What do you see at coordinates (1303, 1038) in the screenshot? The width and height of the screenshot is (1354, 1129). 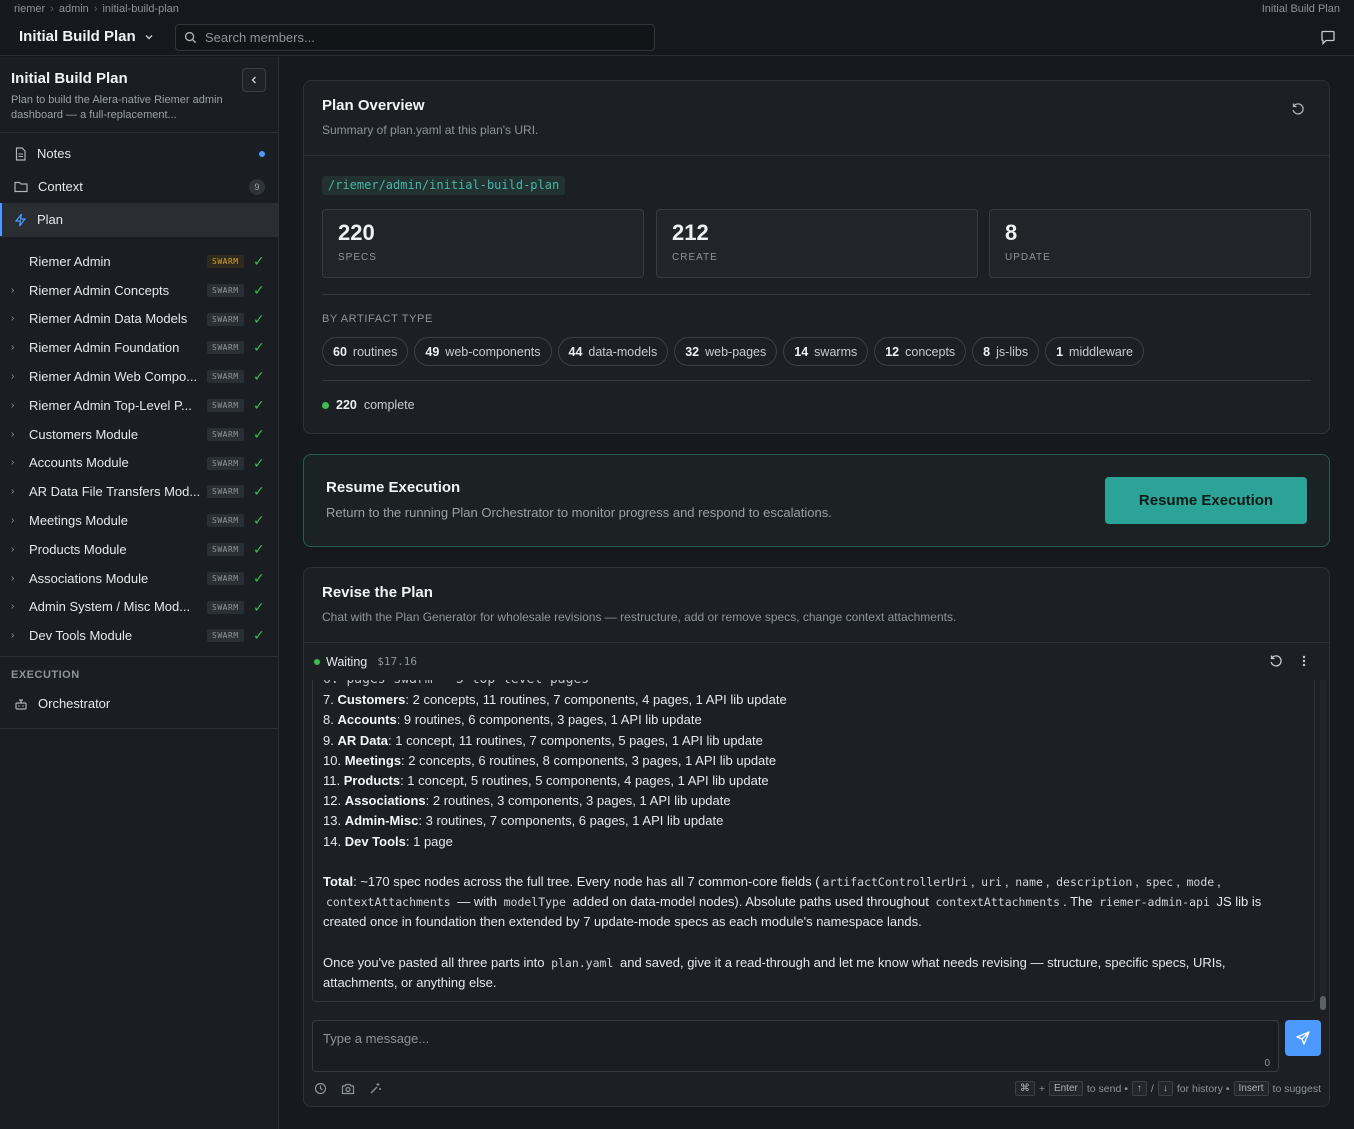 I see `send-button` at bounding box center [1303, 1038].